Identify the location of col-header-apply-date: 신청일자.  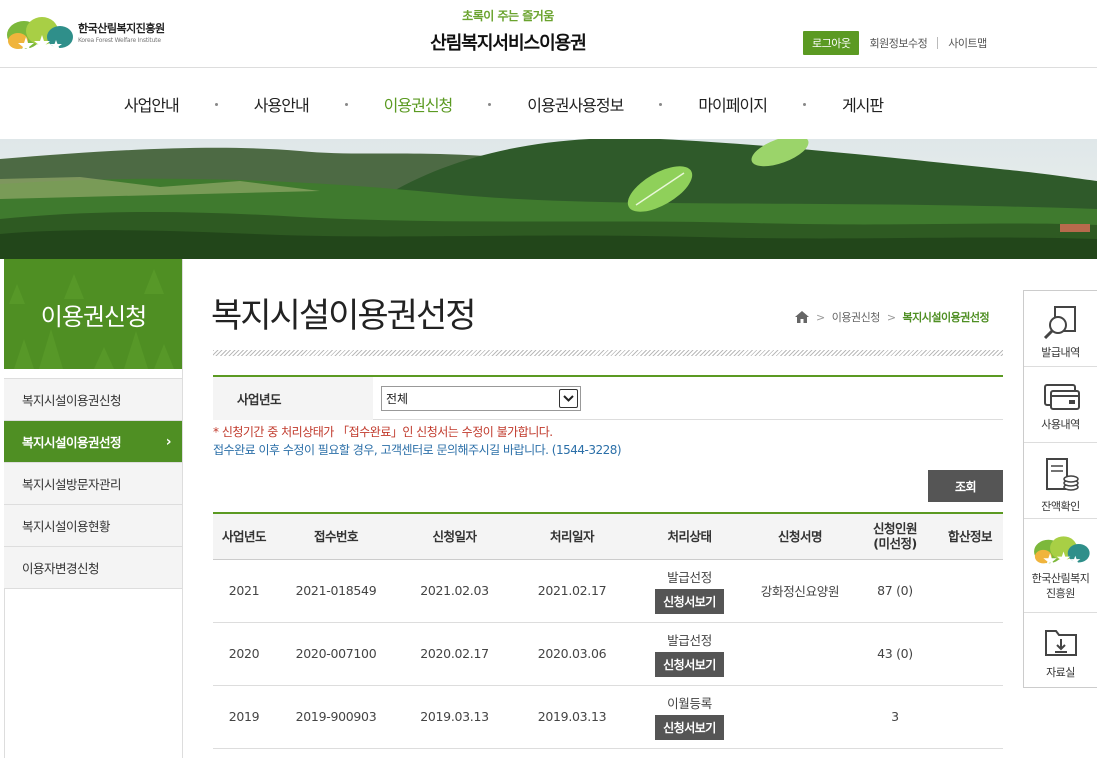
(454, 536).